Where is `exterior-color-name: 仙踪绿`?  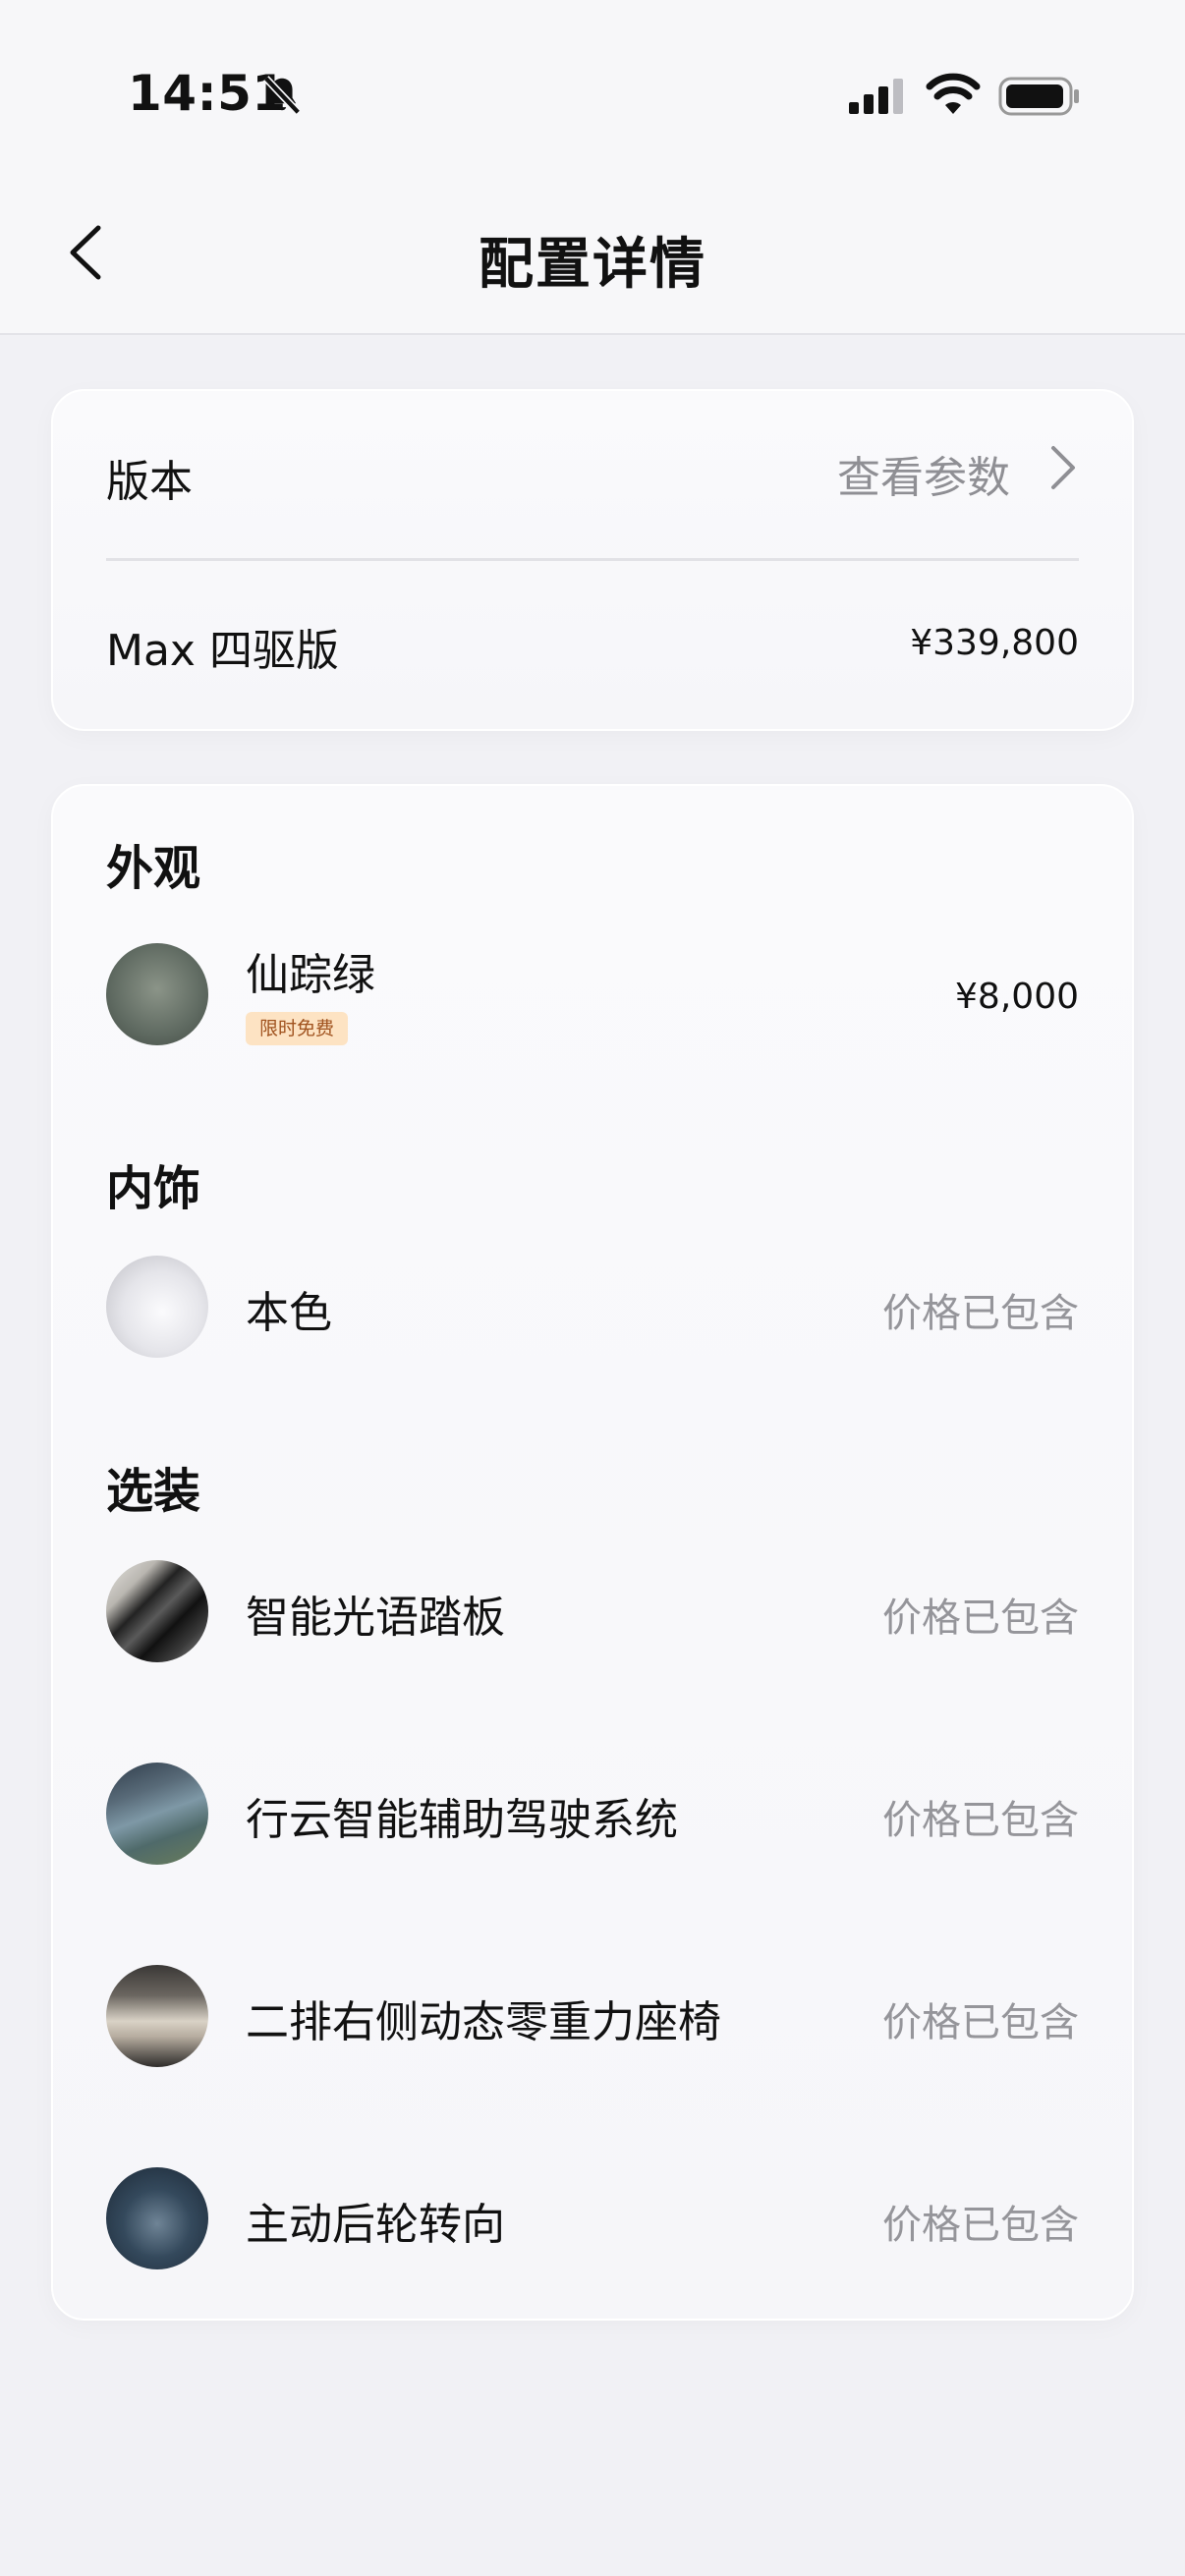 exterior-color-name: 仙踪绿 is located at coordinates (311, 975).